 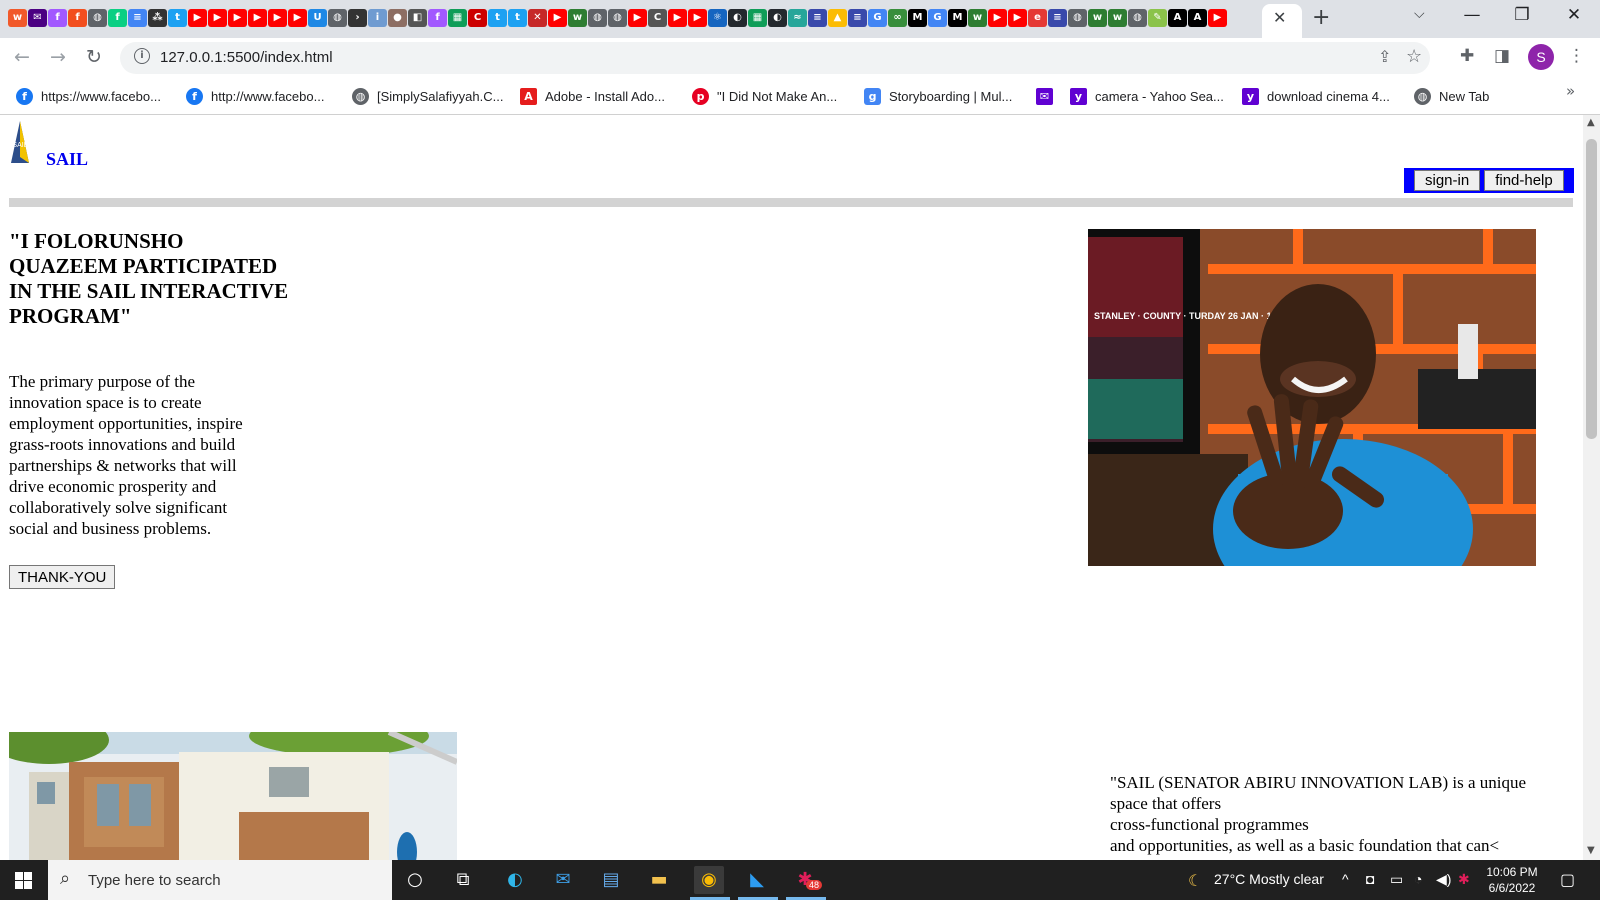 What do you see at coordinates (1512, 880) in the screenshot?
I see `system-clock: 10:06 PM 6/6/2022` at bounding box center [1512, 880].